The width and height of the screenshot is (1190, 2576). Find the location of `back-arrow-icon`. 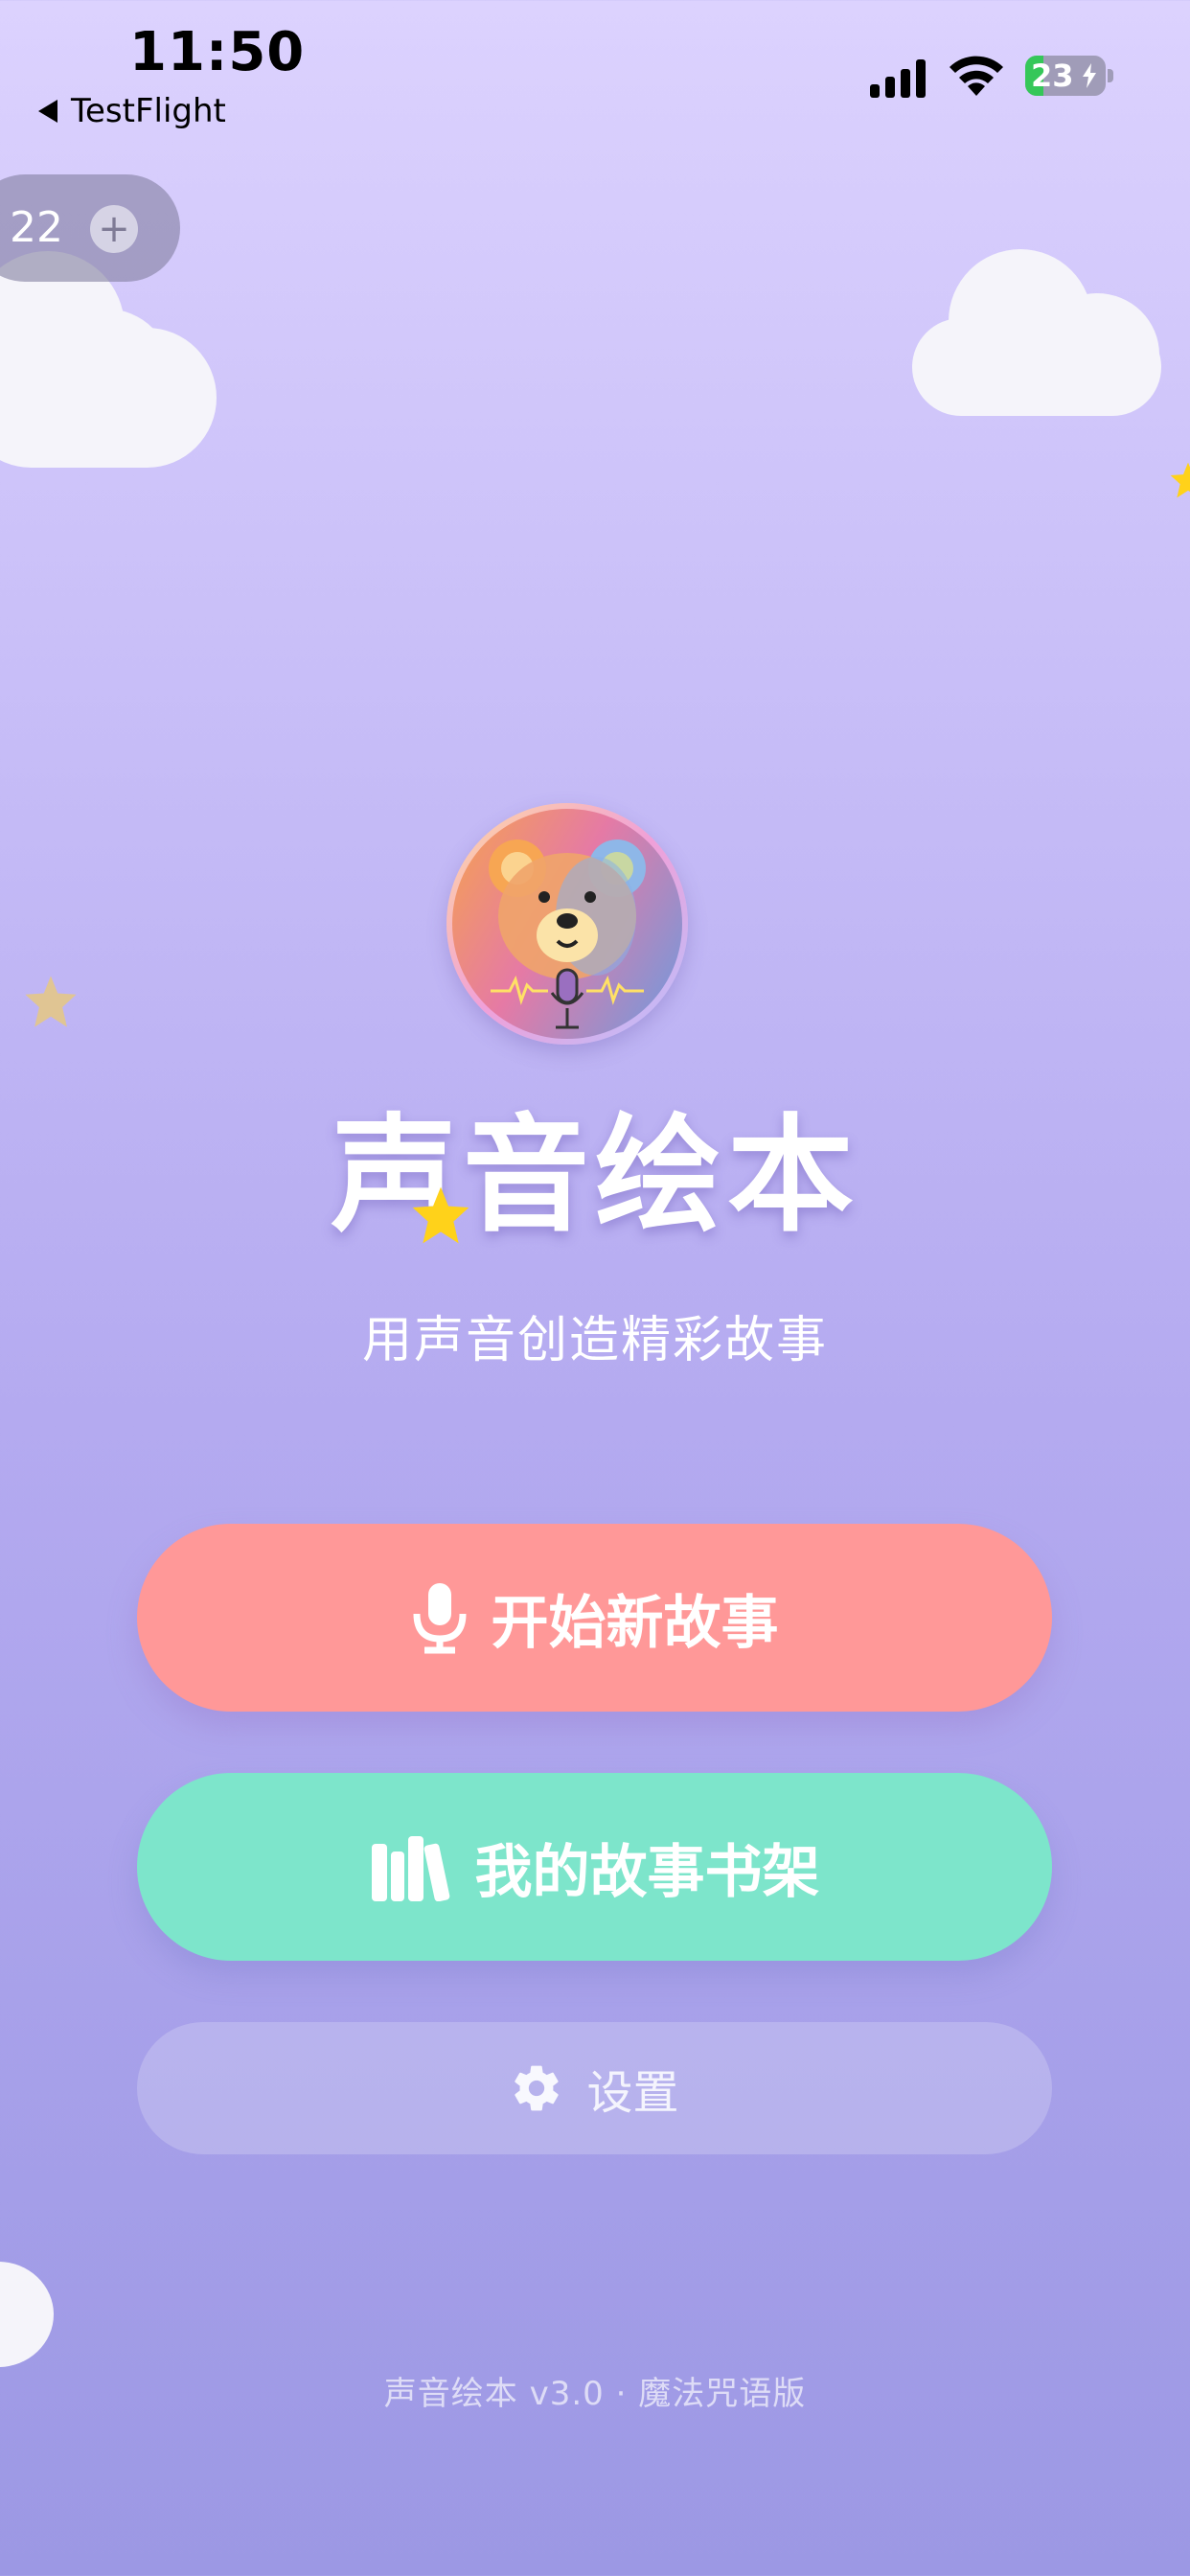

back-arrow-icon is located at coordinates (48, 111).